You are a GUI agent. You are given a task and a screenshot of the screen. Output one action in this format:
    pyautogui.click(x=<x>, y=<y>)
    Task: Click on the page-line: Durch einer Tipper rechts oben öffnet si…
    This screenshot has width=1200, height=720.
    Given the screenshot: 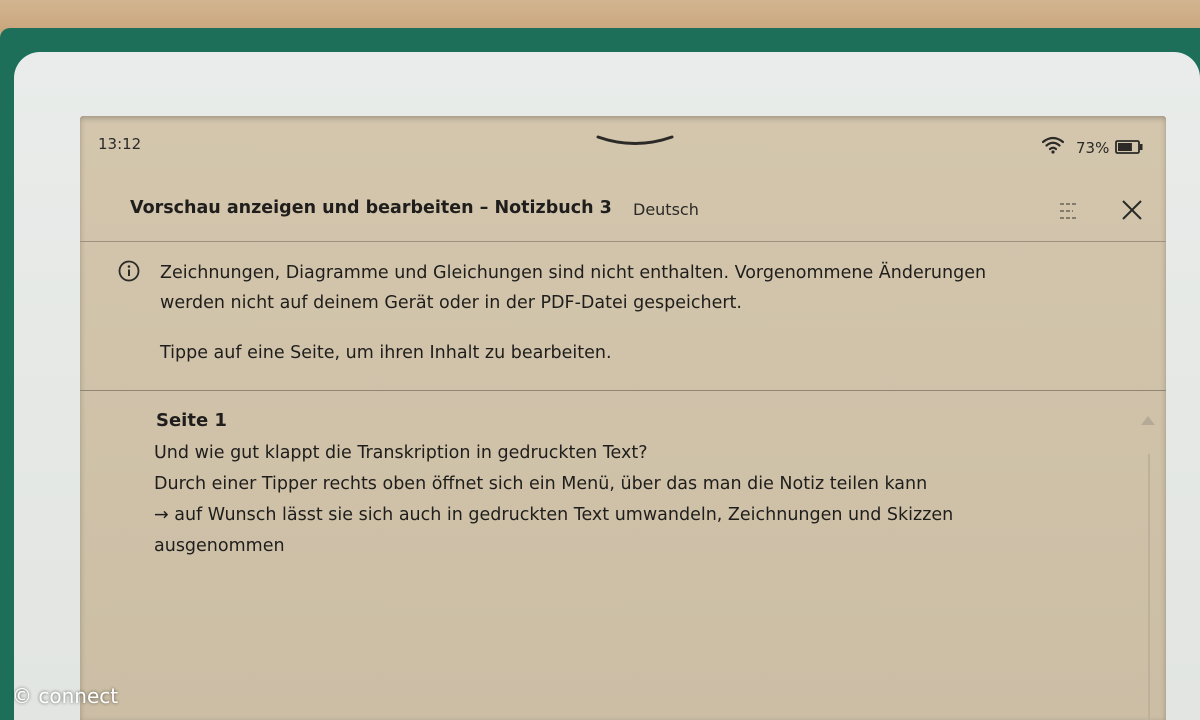 What is the action you would take?
    pyautogui.click(x=541, y=484)
    